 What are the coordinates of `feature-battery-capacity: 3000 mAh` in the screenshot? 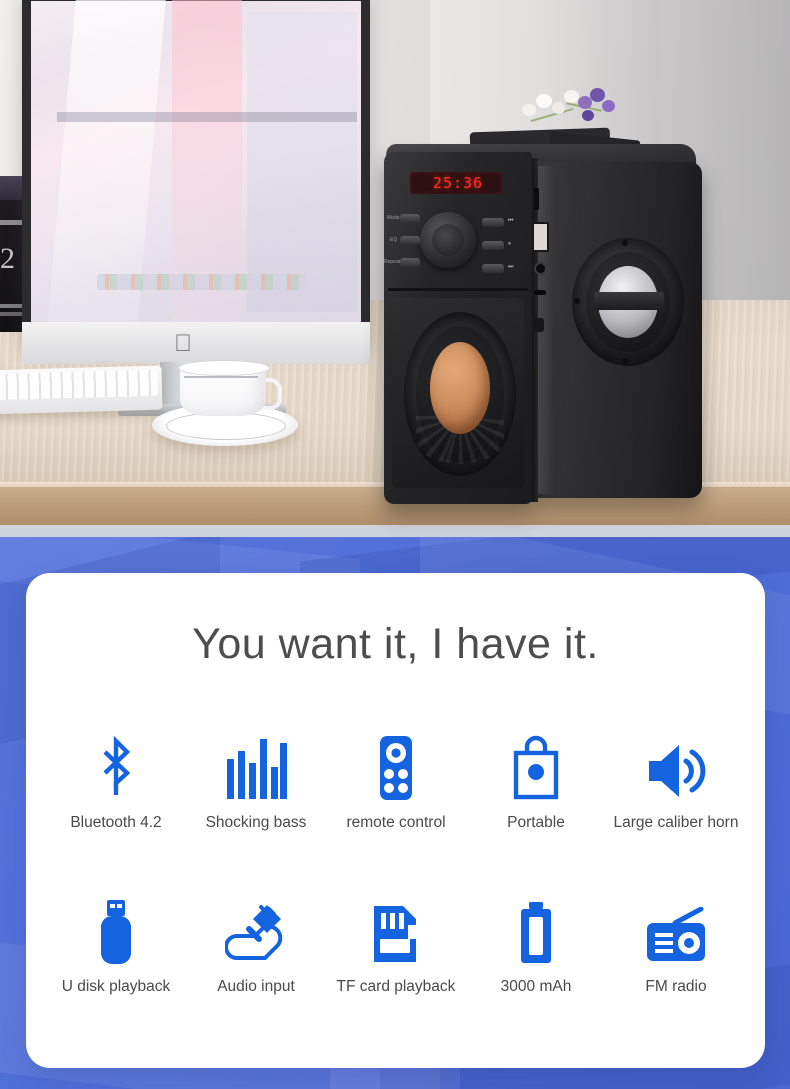 It's located at (536, 941).